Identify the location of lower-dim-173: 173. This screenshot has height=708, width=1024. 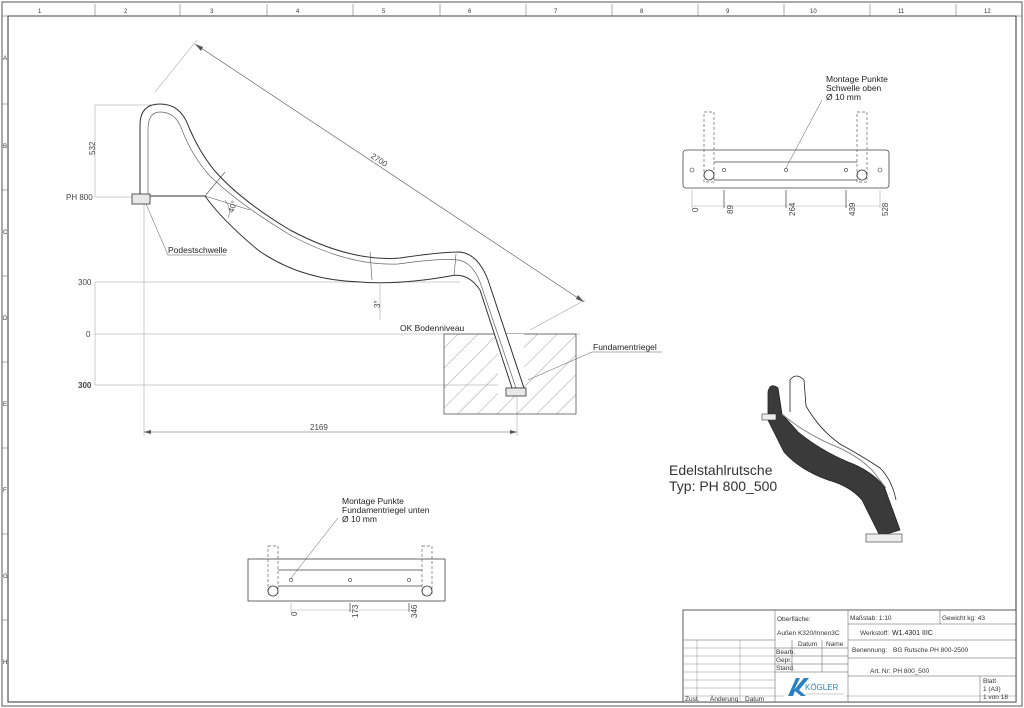
(355, 611).